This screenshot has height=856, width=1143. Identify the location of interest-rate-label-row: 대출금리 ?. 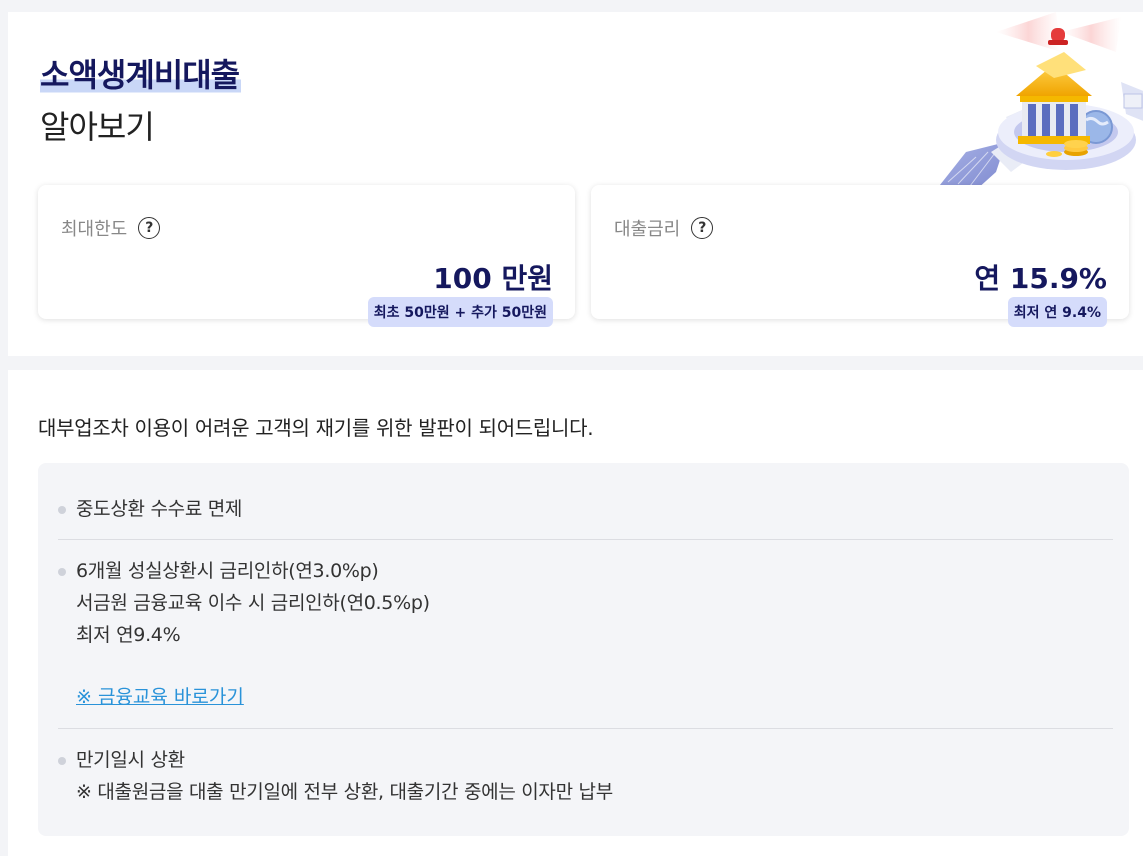
(664, 228).